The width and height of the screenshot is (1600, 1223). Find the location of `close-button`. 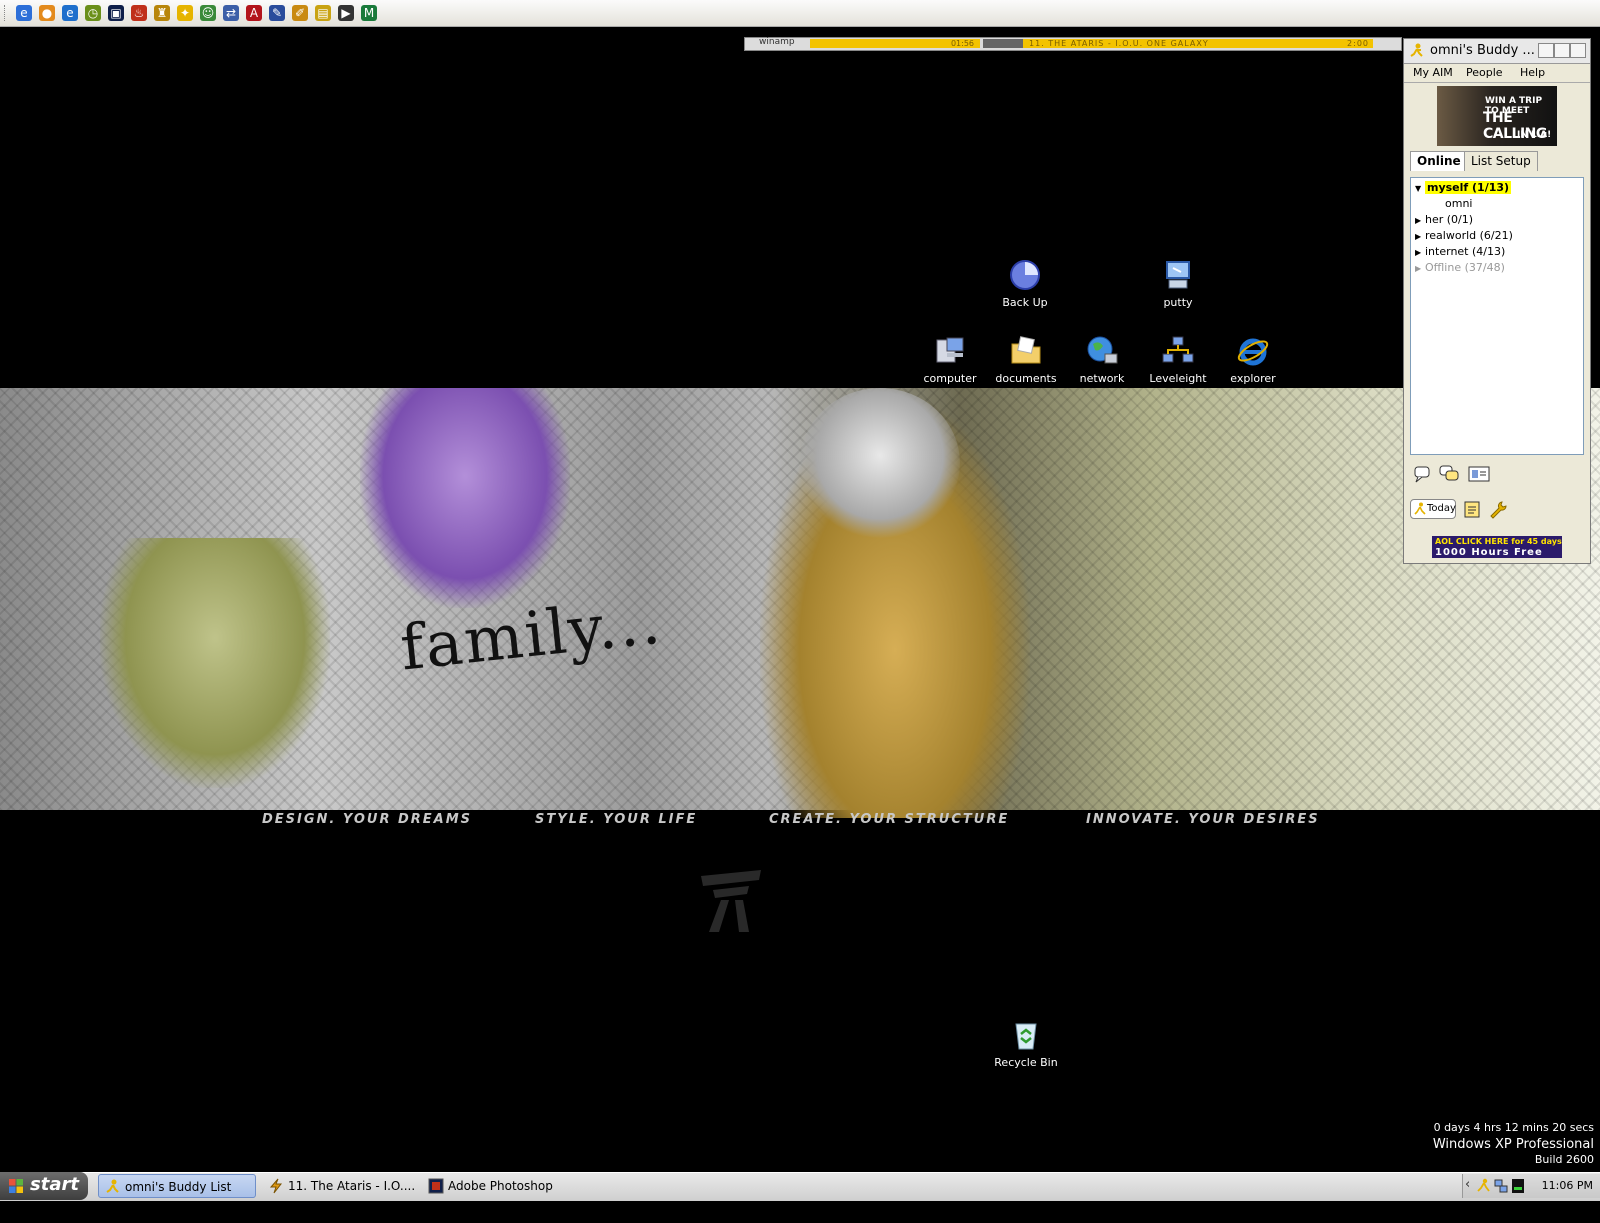

close-button is located at coordinates (1578, 50).